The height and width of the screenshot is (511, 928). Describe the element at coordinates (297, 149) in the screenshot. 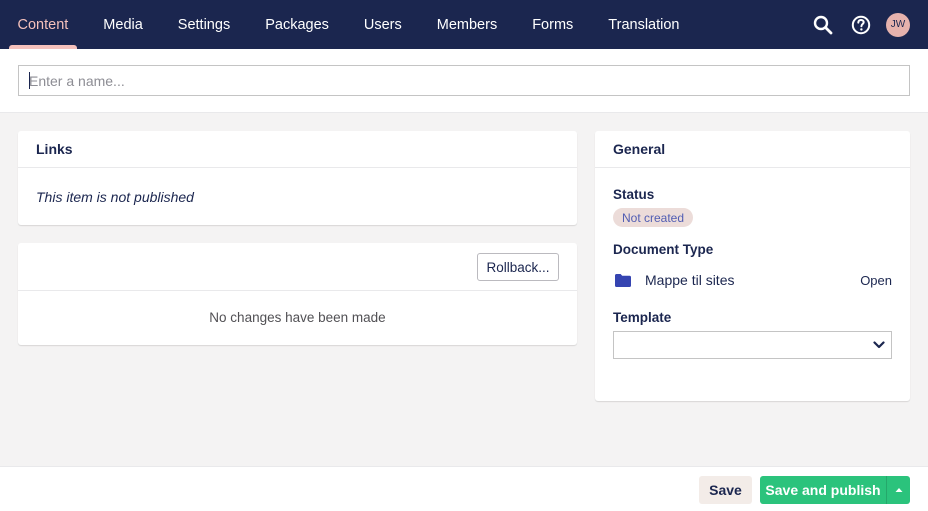

I see `links-title: Links` at that location.